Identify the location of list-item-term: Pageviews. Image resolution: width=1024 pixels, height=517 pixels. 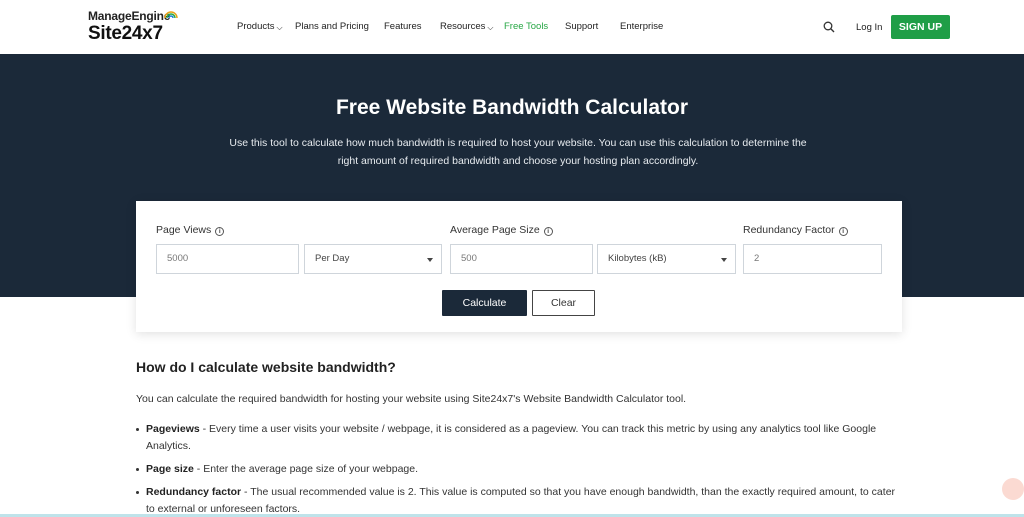
(173, 429).